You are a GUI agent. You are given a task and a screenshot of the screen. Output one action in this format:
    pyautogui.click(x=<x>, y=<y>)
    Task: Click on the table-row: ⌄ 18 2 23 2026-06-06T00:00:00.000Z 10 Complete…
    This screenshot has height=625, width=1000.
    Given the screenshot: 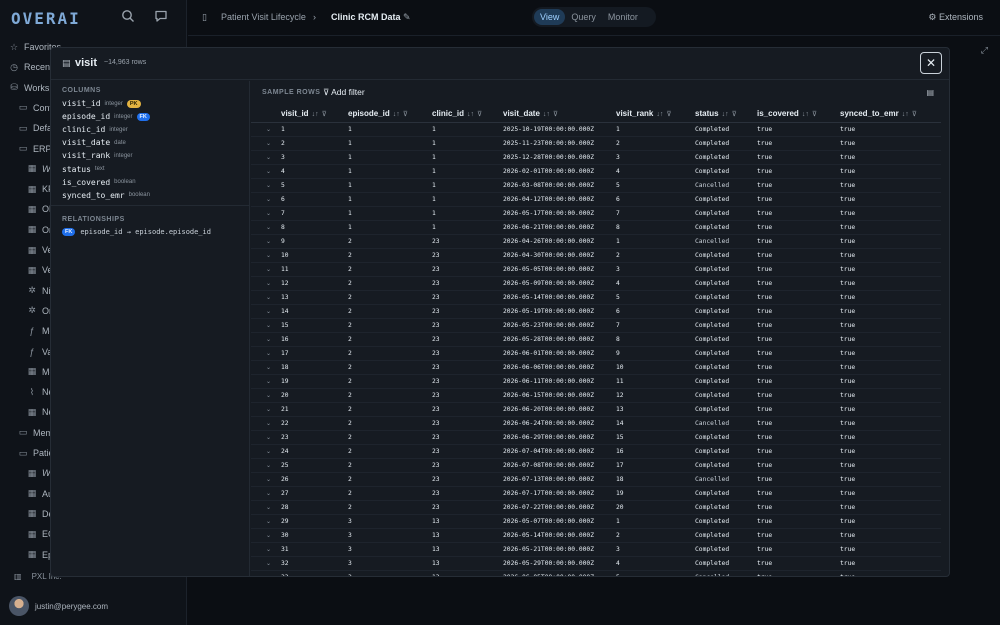 What is the action you would take?
    pyautogui.click(x=596, y=368)
    